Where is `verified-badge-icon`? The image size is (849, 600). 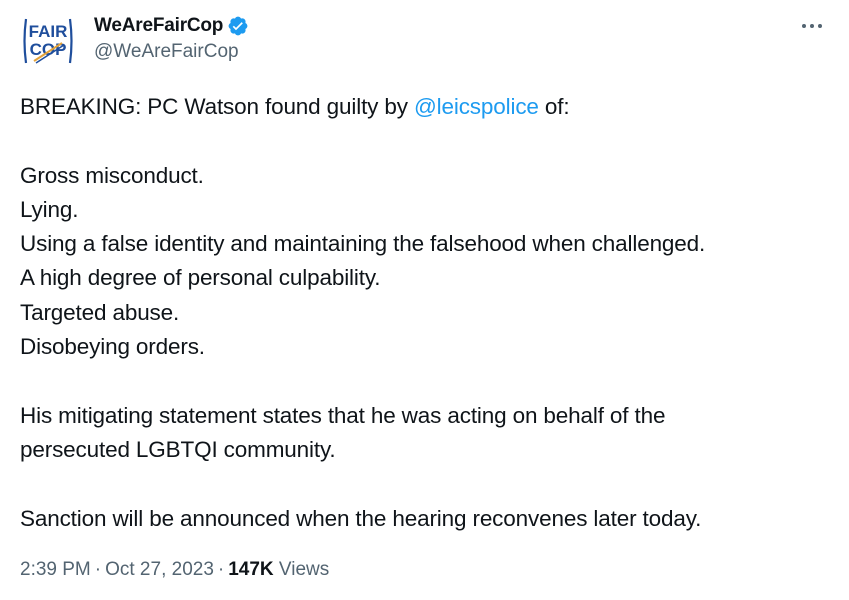 verified-badge-icon is located at coordinates (238, 26).